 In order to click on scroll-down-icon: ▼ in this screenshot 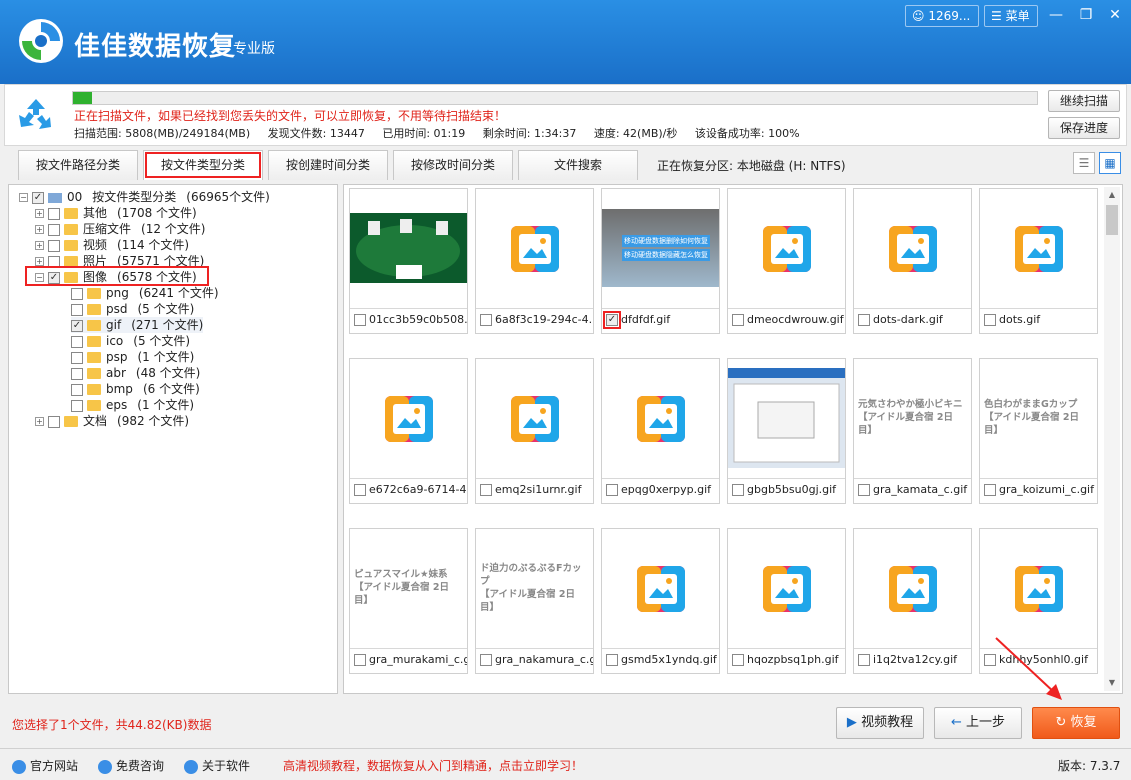, I will do `click(1112, 683)`.